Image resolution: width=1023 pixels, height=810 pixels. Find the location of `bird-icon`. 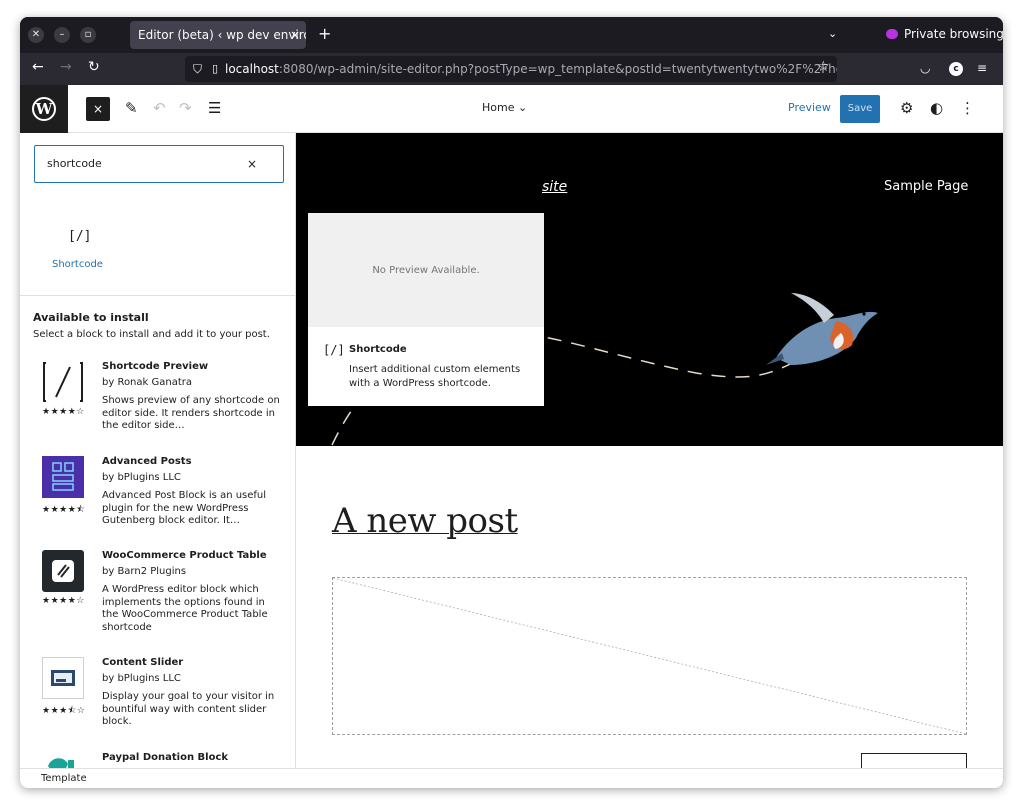

bird-icon is located at coordinates (822, 329).